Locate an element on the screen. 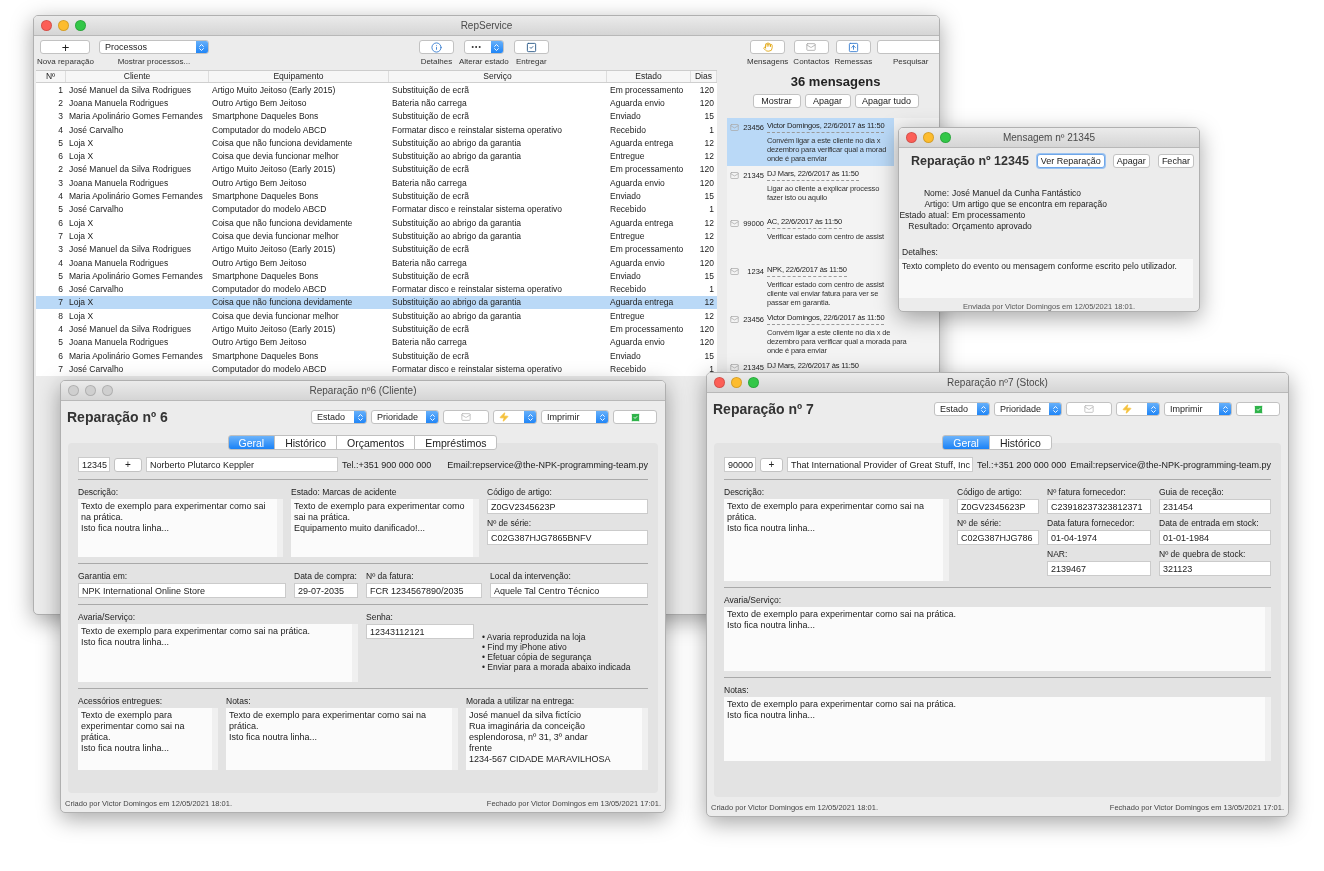  tab: Empréstimos is located at coordinates (456, 442).